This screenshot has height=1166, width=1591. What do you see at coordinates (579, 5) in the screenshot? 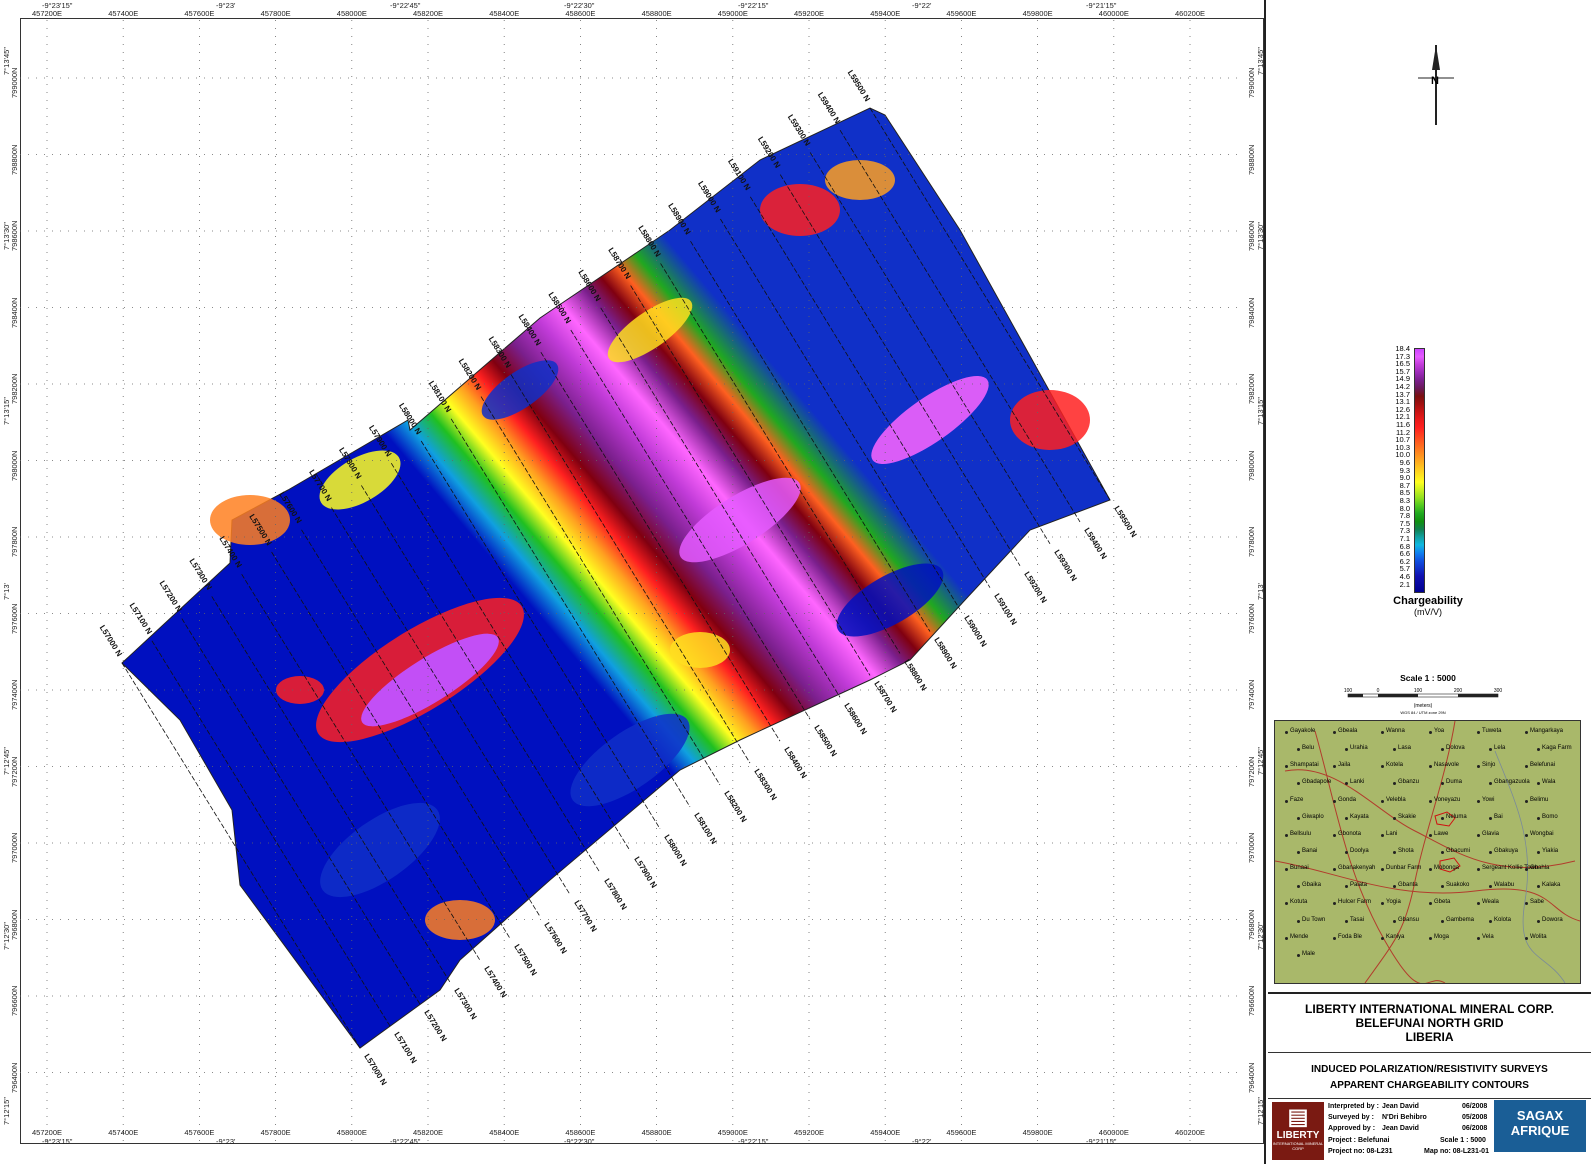
I see `longitude-tick: -9°22'30"` at bounding box center [579, 5].